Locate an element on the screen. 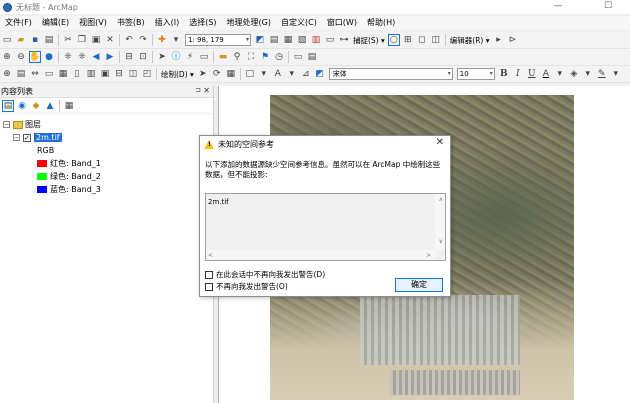 The height and width of the screenshot is (403, 630). page-icon: ▯ is located at coordinates (77, 74).